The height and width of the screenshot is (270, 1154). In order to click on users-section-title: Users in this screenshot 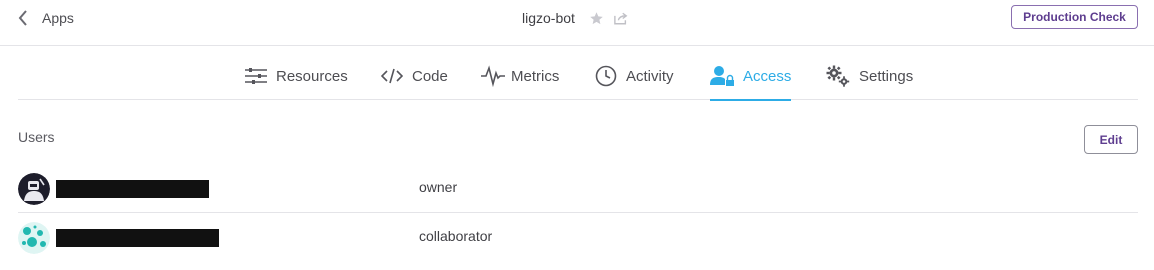, I will do `click(36, 137)`.